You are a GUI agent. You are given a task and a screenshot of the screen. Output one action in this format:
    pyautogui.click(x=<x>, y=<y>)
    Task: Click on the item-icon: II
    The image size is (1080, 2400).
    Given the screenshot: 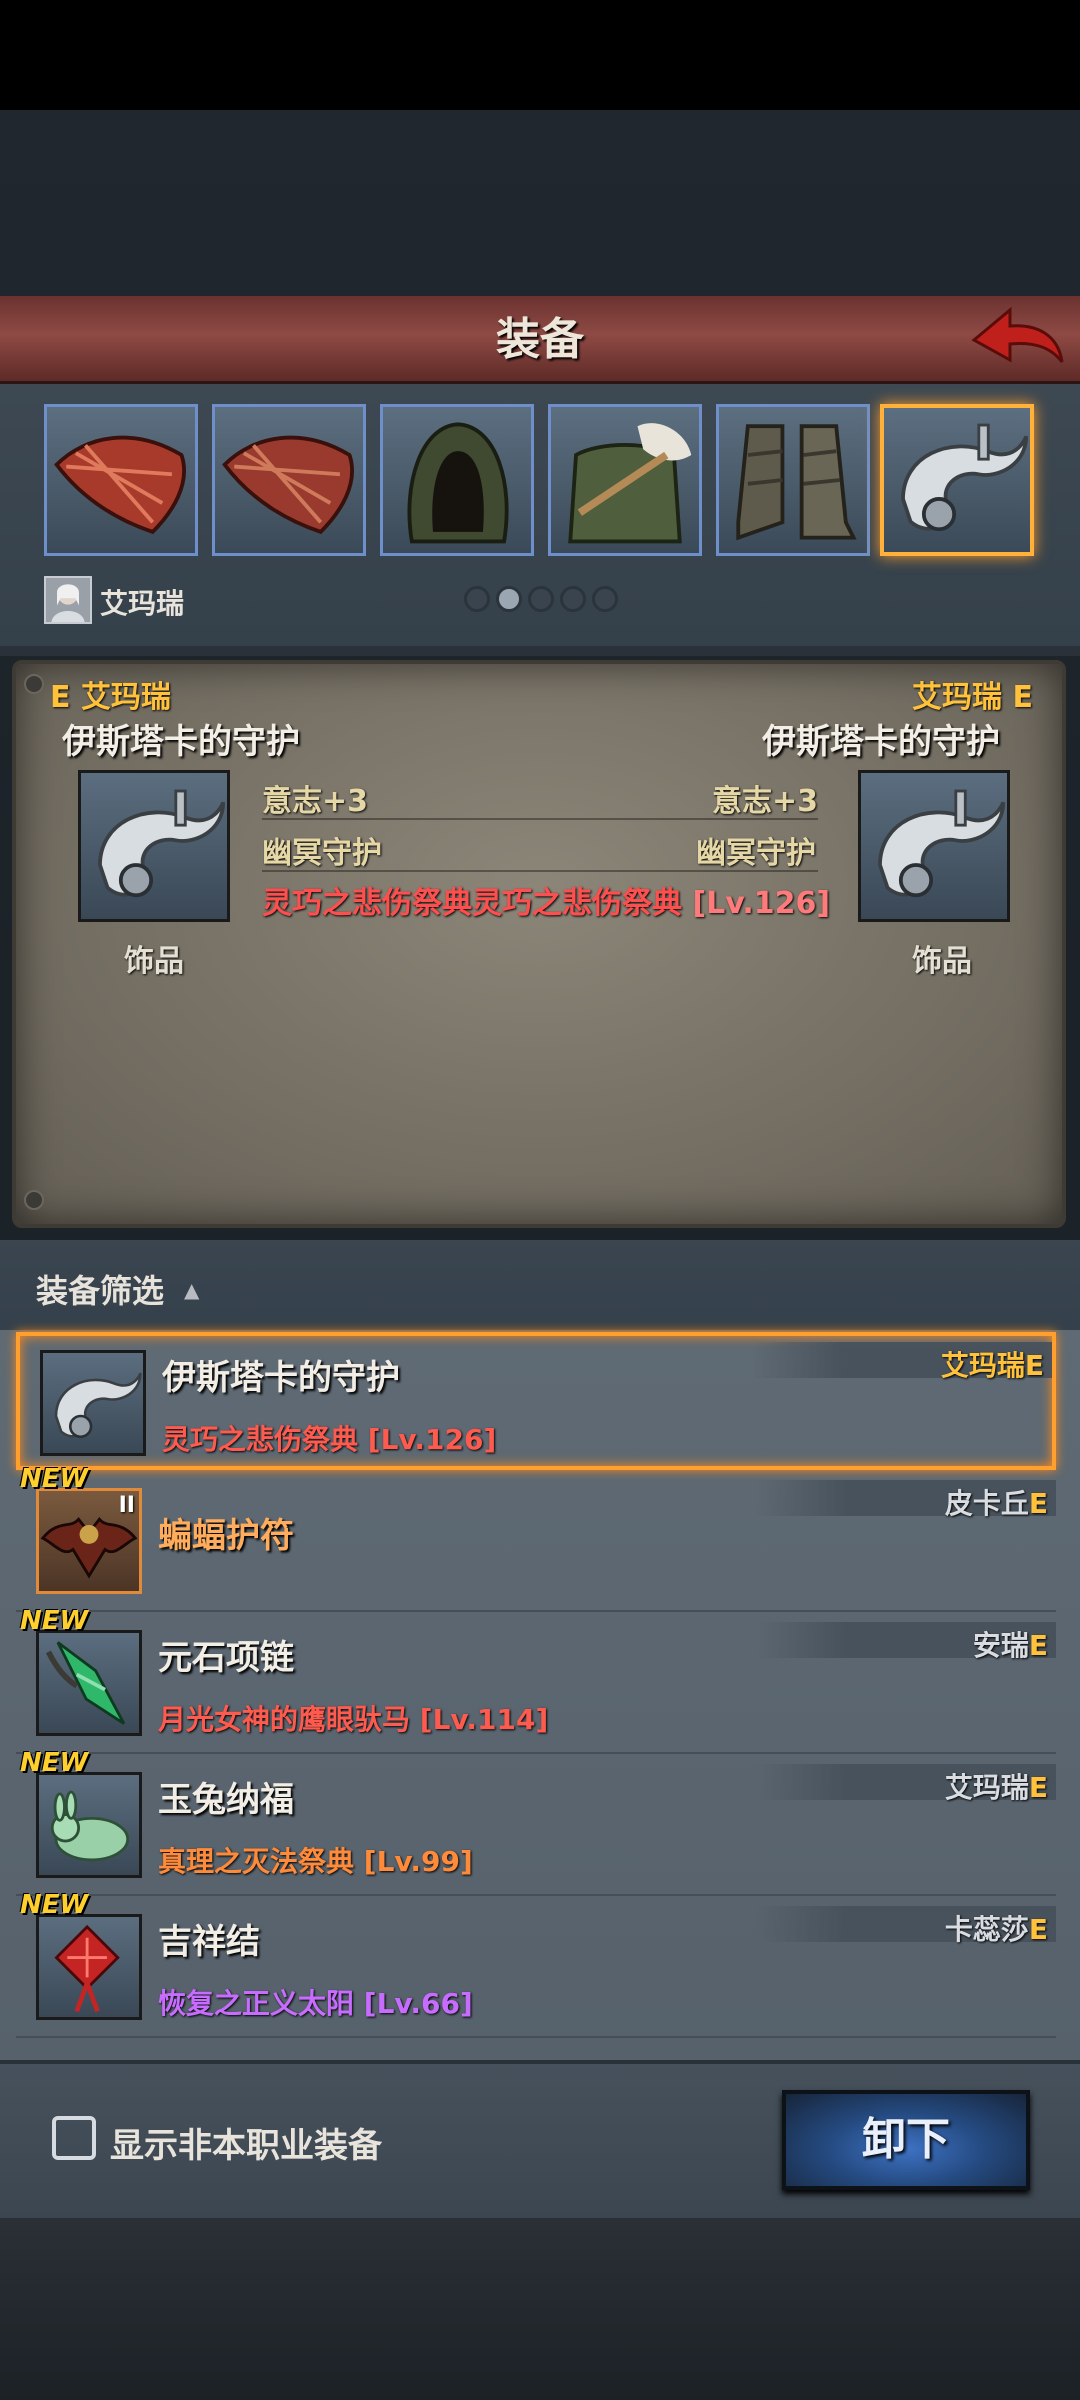 What is the action you would take?
    pyautogui.click(x=89, y=1541)
    